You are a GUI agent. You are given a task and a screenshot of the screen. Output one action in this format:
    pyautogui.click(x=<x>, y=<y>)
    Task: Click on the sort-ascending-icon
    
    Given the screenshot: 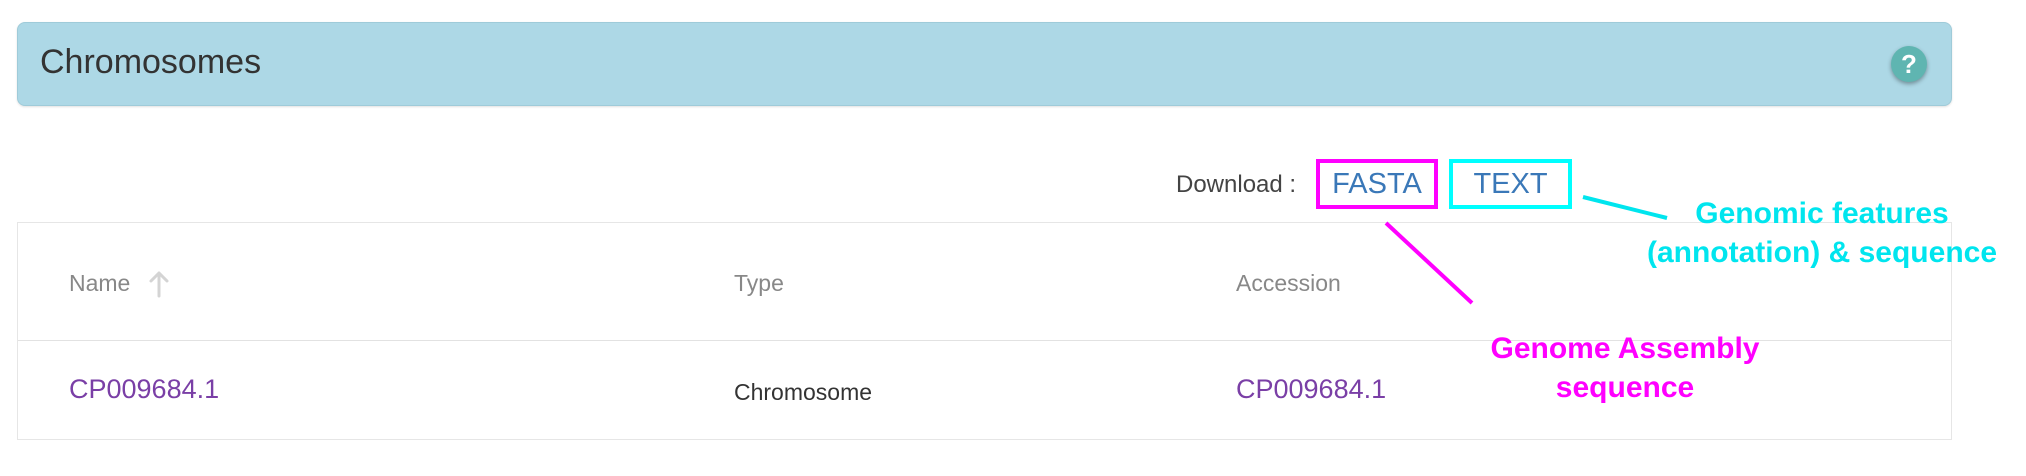 What is the action you would take?
    pyautogui.click(x=159, y=284)
    